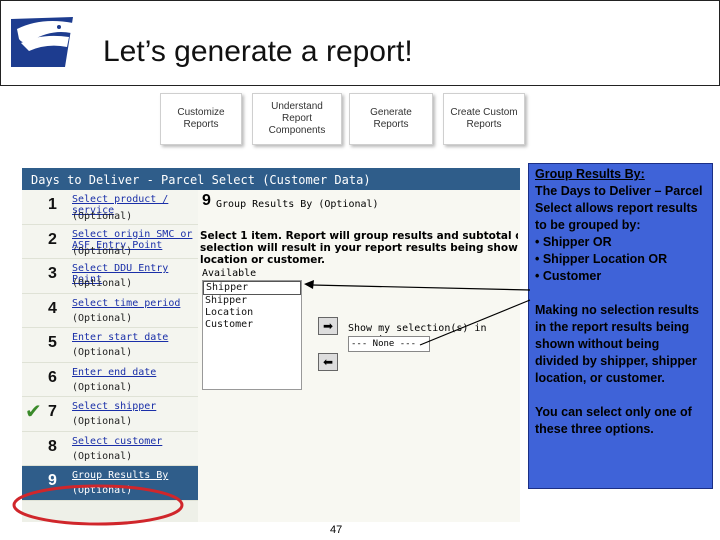 The height and width of the screenshot is (540, 720). What do you see at coordinates (590, 174) in the screenshot?
I see `callout-heading: Group Results By:` at bounding box center [590, 174].